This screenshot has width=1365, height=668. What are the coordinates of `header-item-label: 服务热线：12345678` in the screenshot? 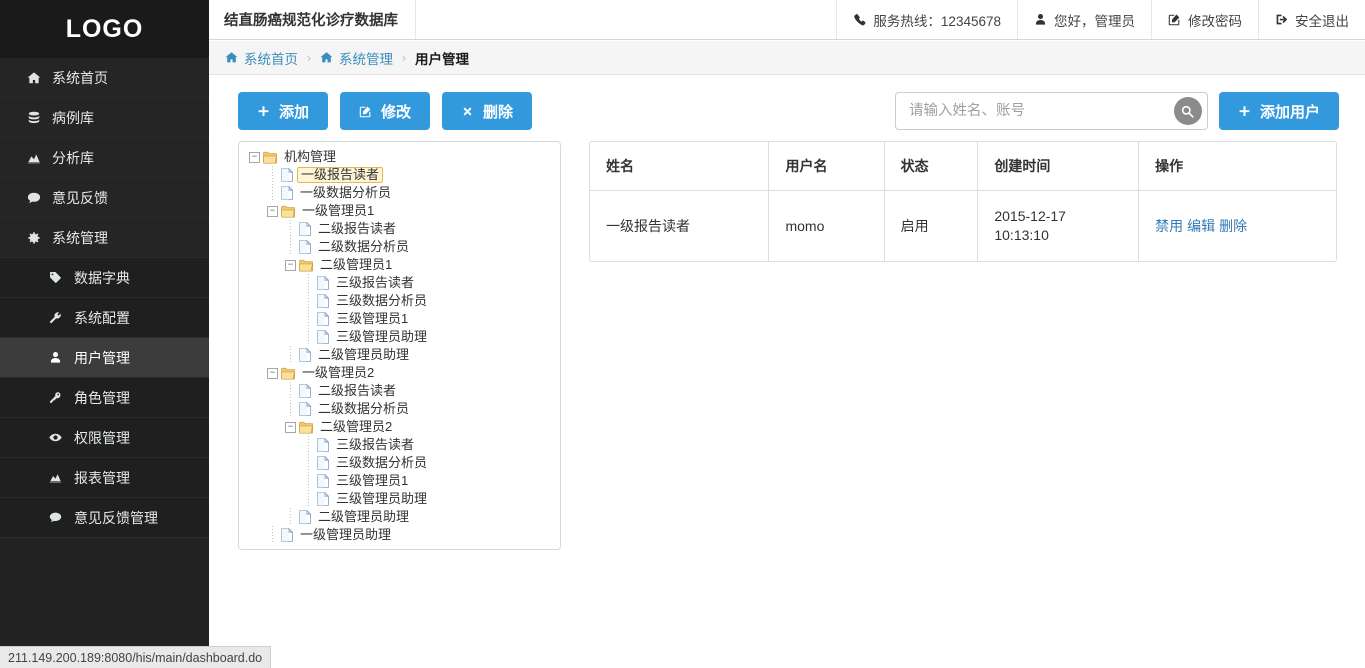 It's located at (937, 21).